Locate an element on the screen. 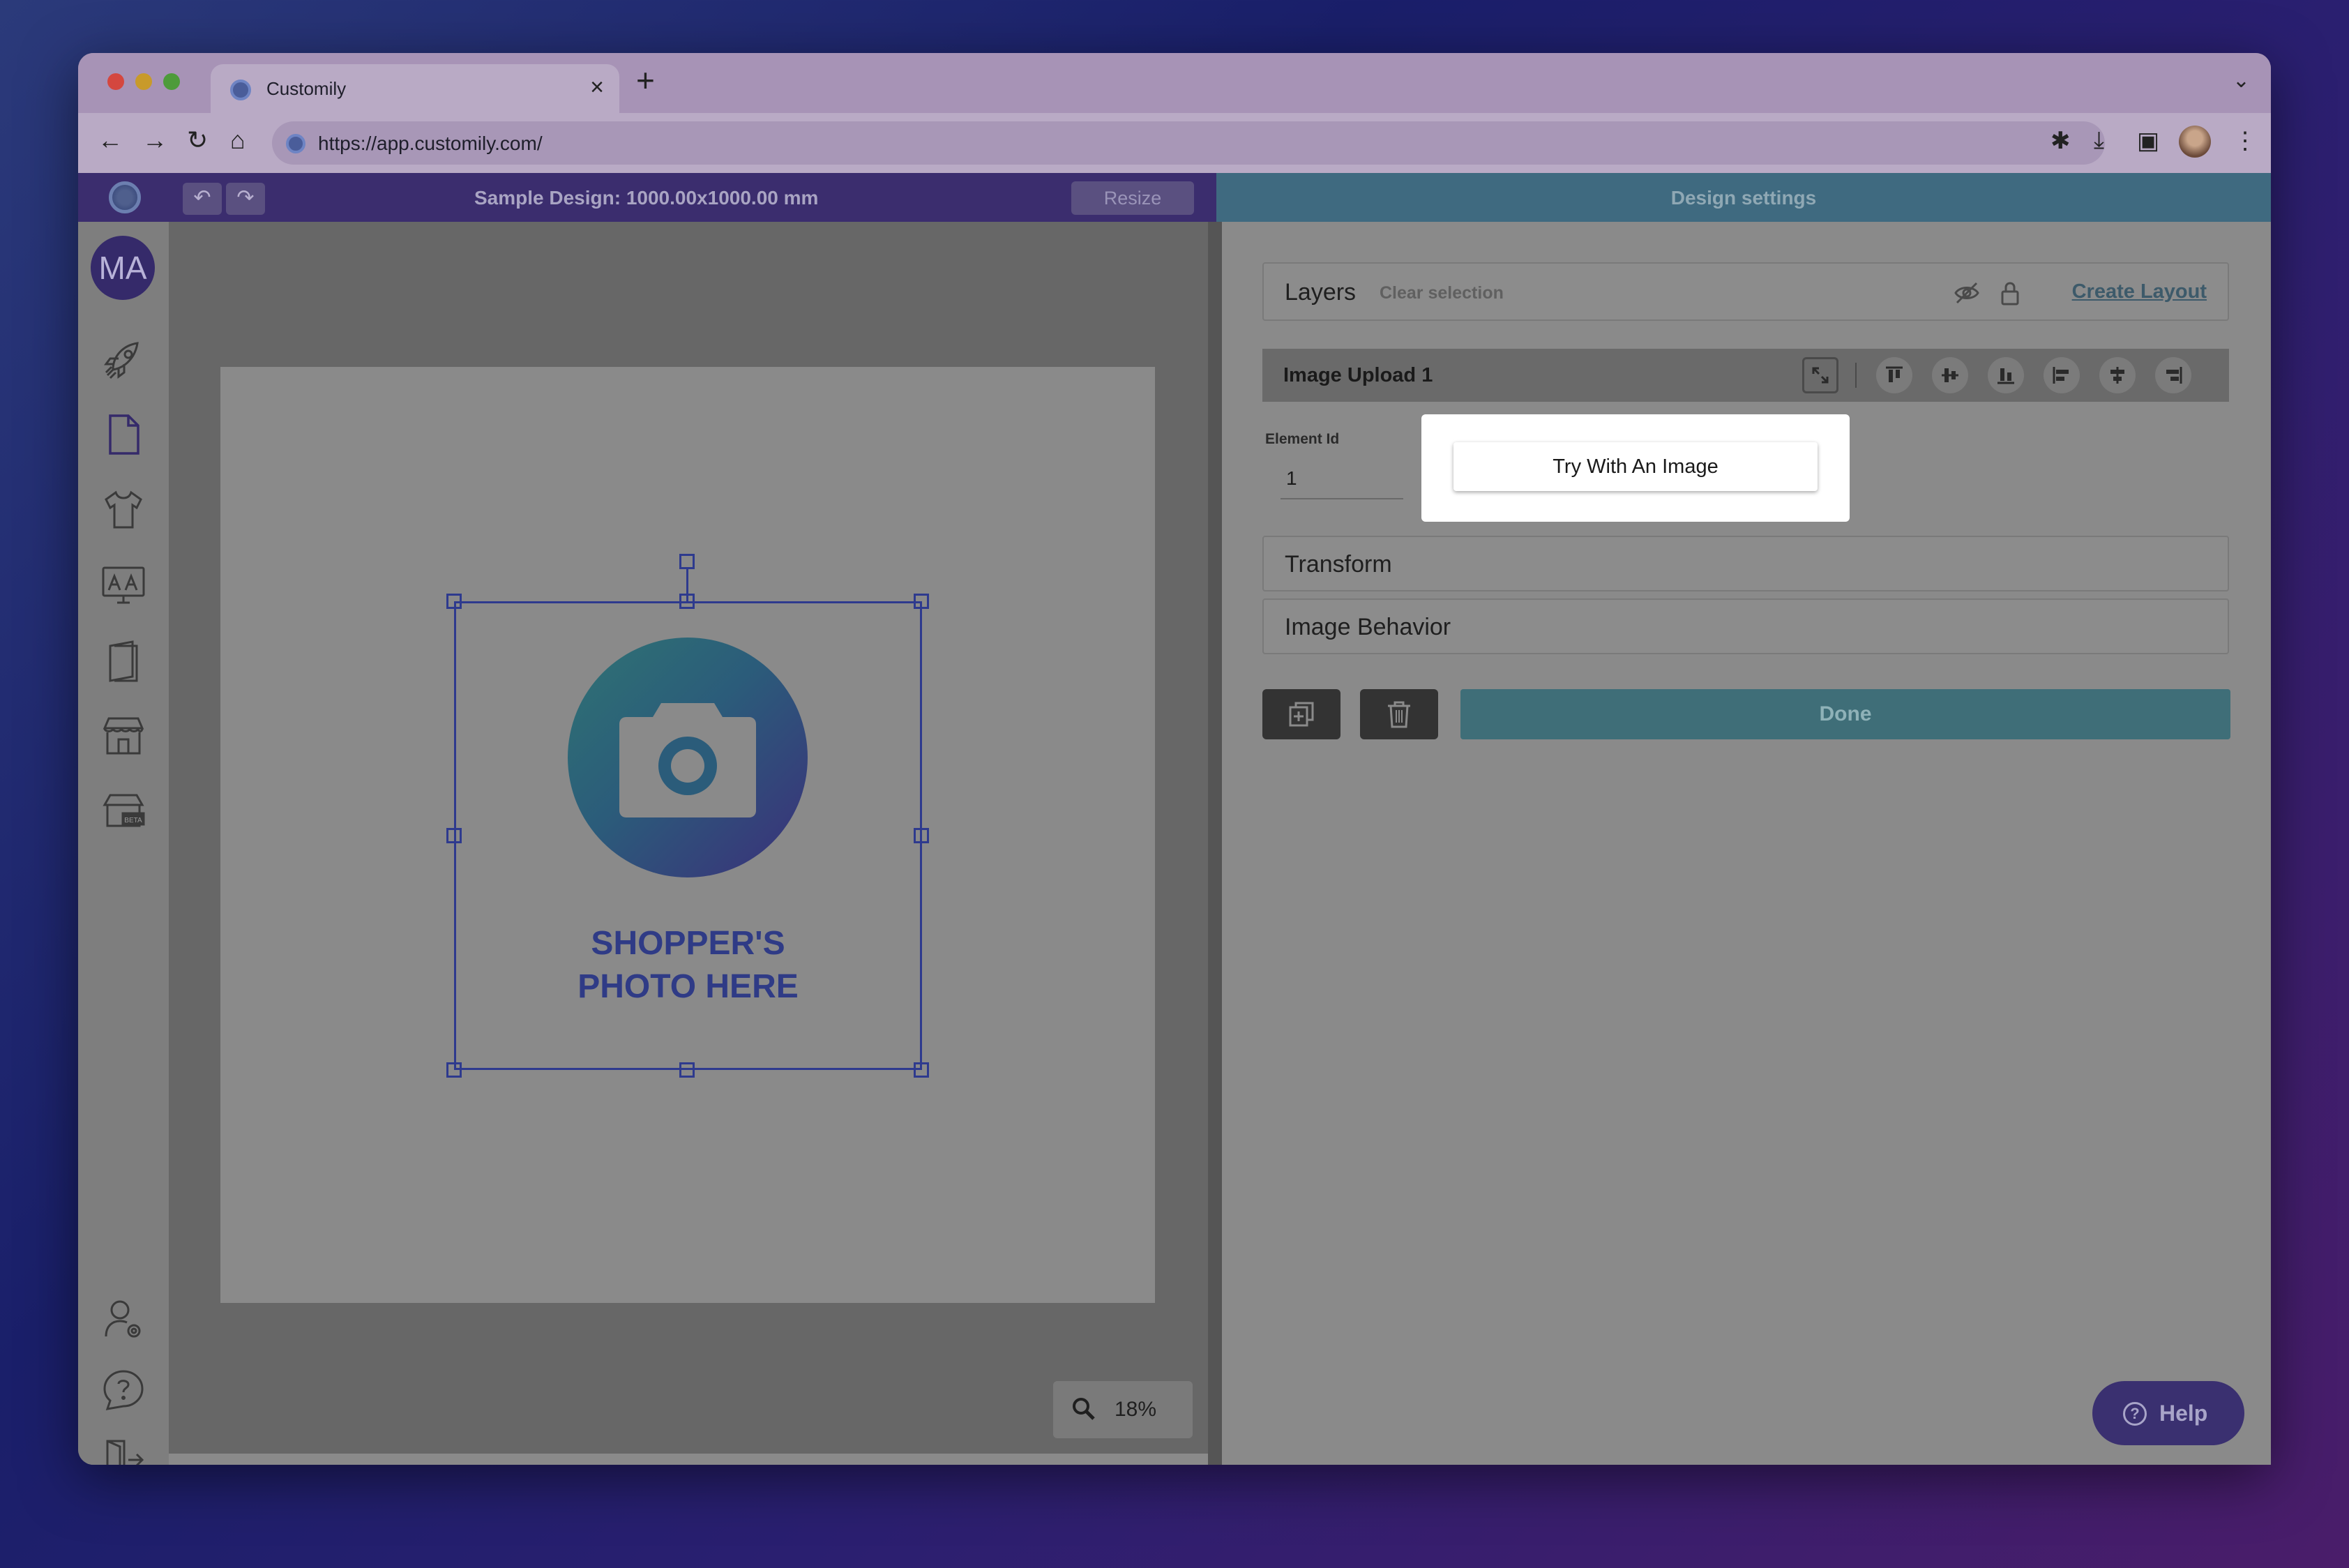  help-icon: ? is located at coordinates (2135, 1414).